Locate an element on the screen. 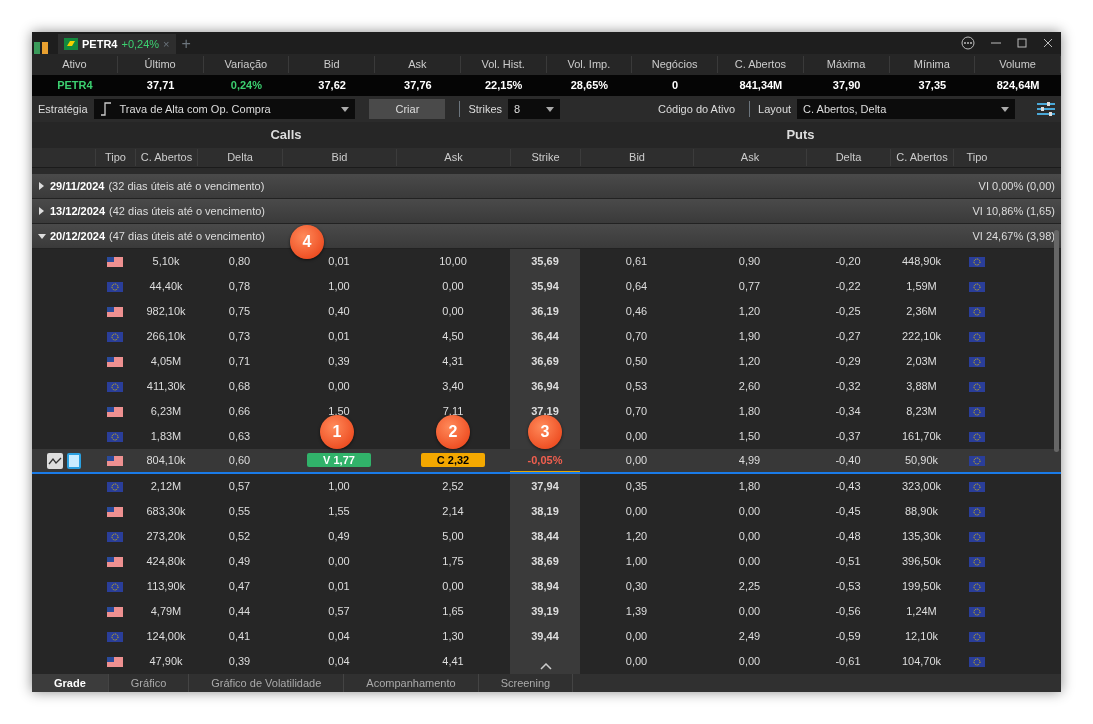  delta-value: 0,71 is located at coordinates (239, 362).